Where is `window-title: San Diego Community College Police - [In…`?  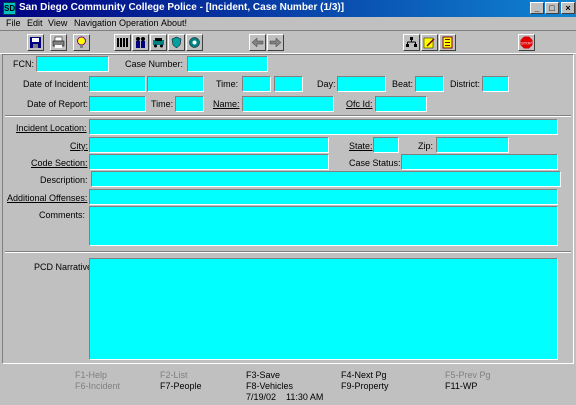
window-title: San Diego Community College Police - [In… is located at coordinates (182, 7).